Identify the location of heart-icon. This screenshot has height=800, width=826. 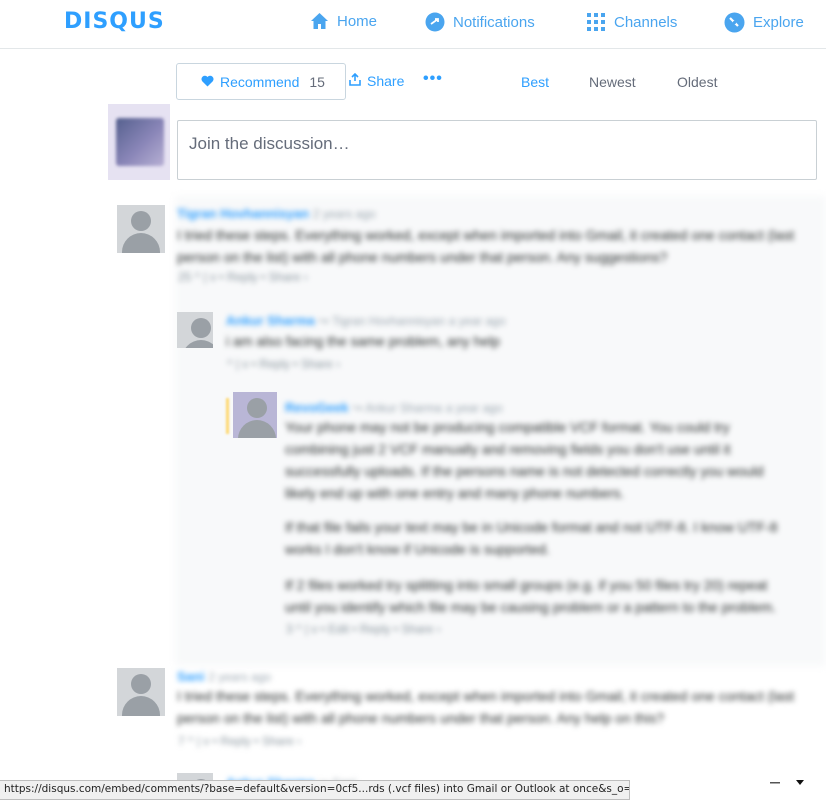
(207, 82).